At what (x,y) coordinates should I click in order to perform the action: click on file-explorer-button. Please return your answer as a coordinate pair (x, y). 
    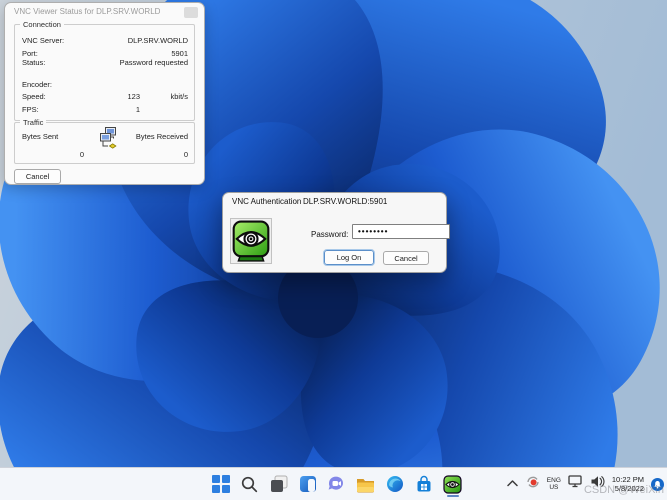
    Looking at the image, I should click on (366, 484).